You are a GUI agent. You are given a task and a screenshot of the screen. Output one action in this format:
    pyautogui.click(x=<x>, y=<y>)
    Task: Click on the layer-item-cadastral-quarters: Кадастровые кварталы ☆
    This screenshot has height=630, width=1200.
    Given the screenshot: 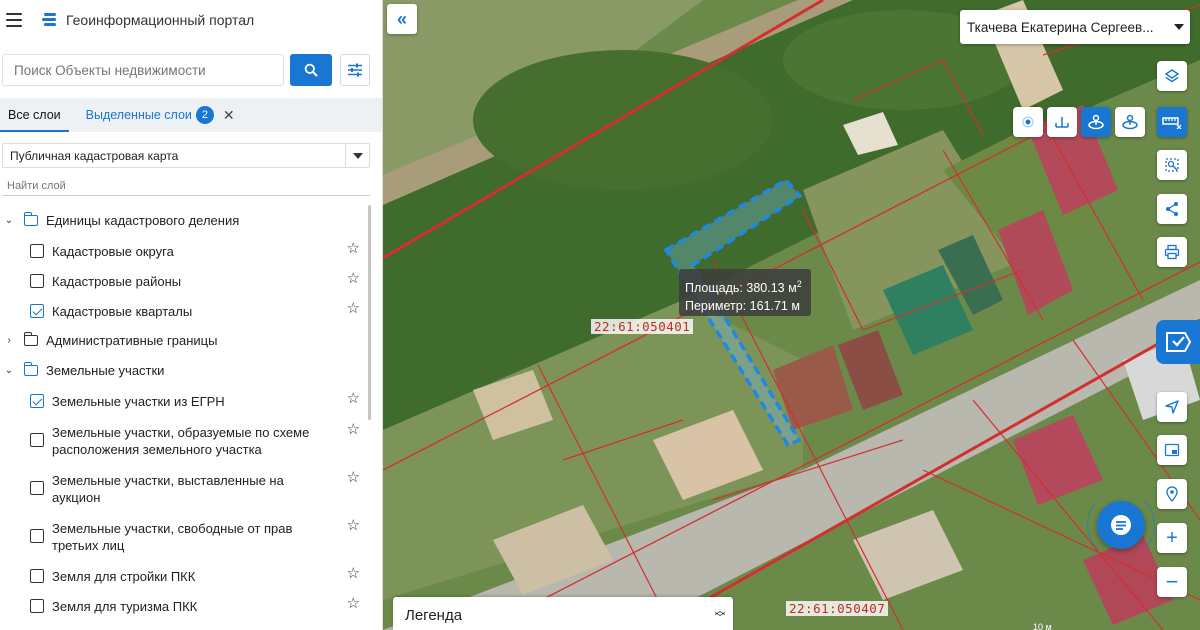 What is the action you would take?
    pyautogui.click(x=184, y=310)
    